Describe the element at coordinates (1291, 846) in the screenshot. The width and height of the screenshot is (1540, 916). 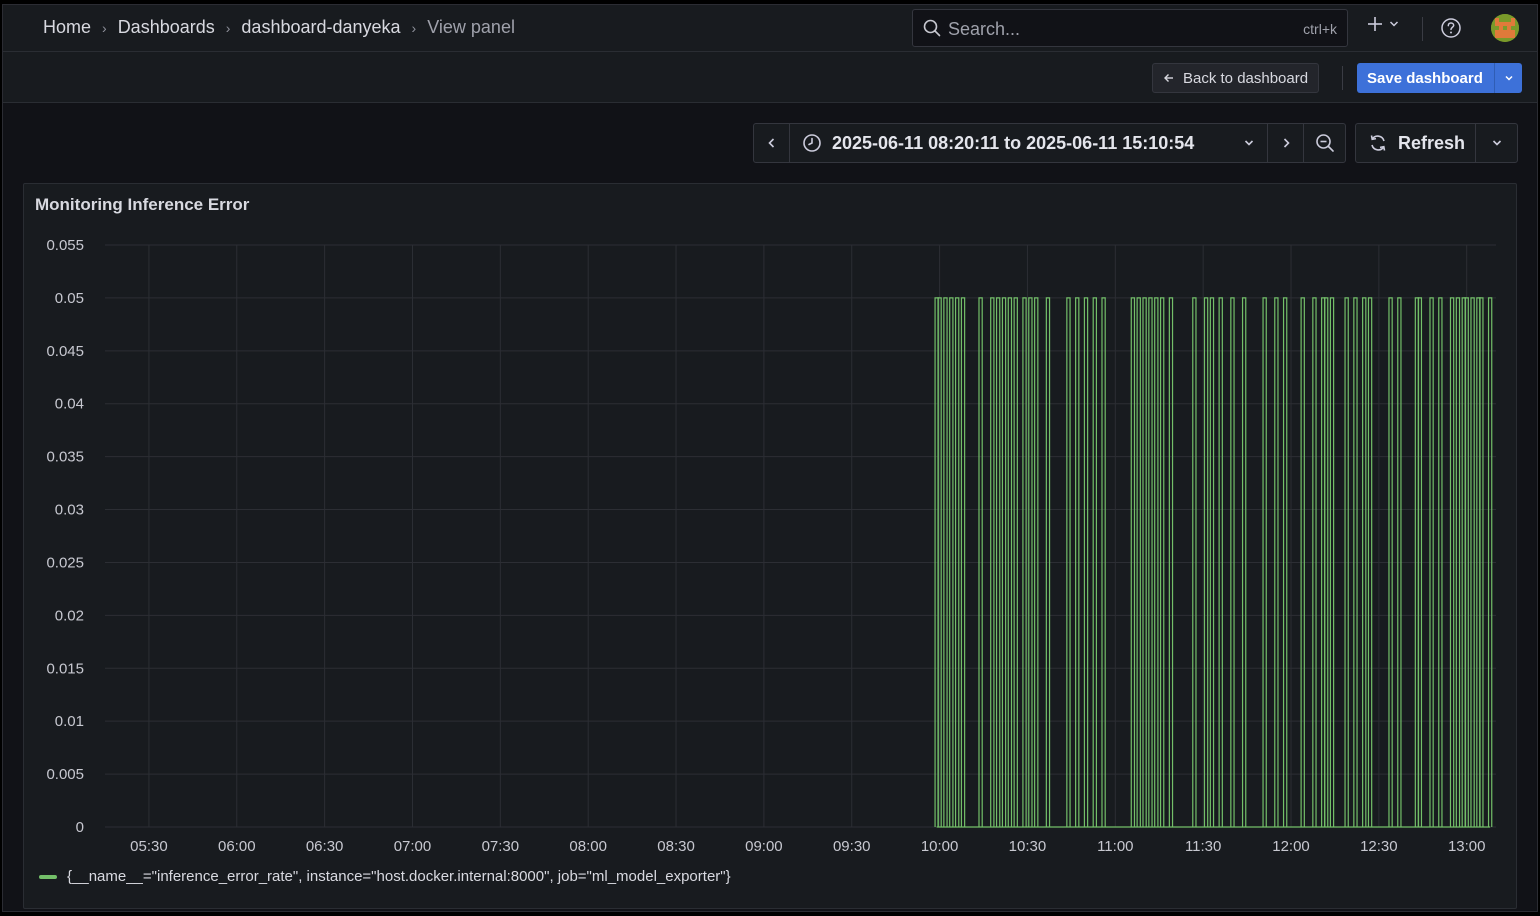
I see `x-tick-label: 12:00` at that location.